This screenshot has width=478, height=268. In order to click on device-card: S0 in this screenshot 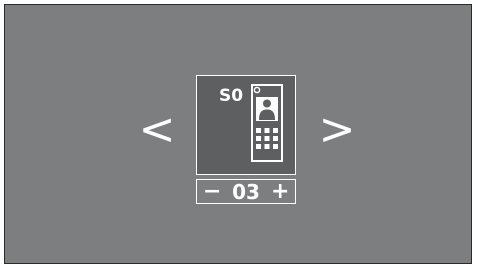, I will do `click(246, 125)`.